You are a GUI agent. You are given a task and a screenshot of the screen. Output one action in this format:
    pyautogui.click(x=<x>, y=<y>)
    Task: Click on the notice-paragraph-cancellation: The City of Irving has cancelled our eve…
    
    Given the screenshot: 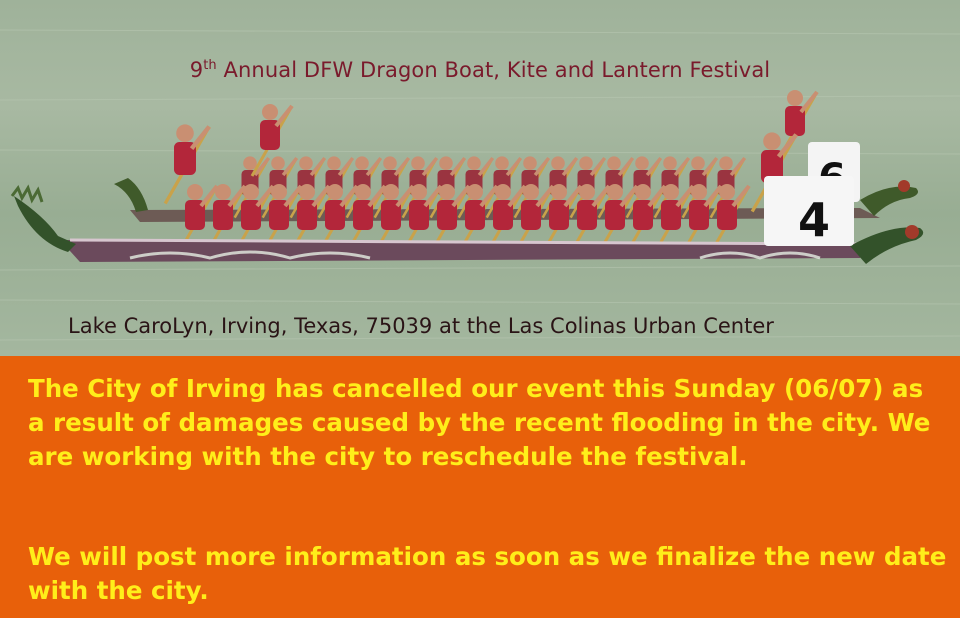 What is the action you would take?
    pyautogui.click(x=479, y=422)
    